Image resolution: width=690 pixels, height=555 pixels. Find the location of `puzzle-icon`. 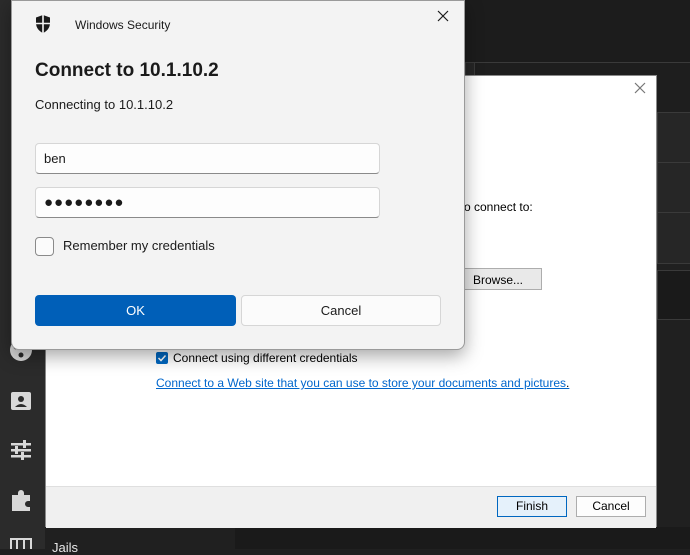

puzzle-icon is located at coordinates (21, 500).